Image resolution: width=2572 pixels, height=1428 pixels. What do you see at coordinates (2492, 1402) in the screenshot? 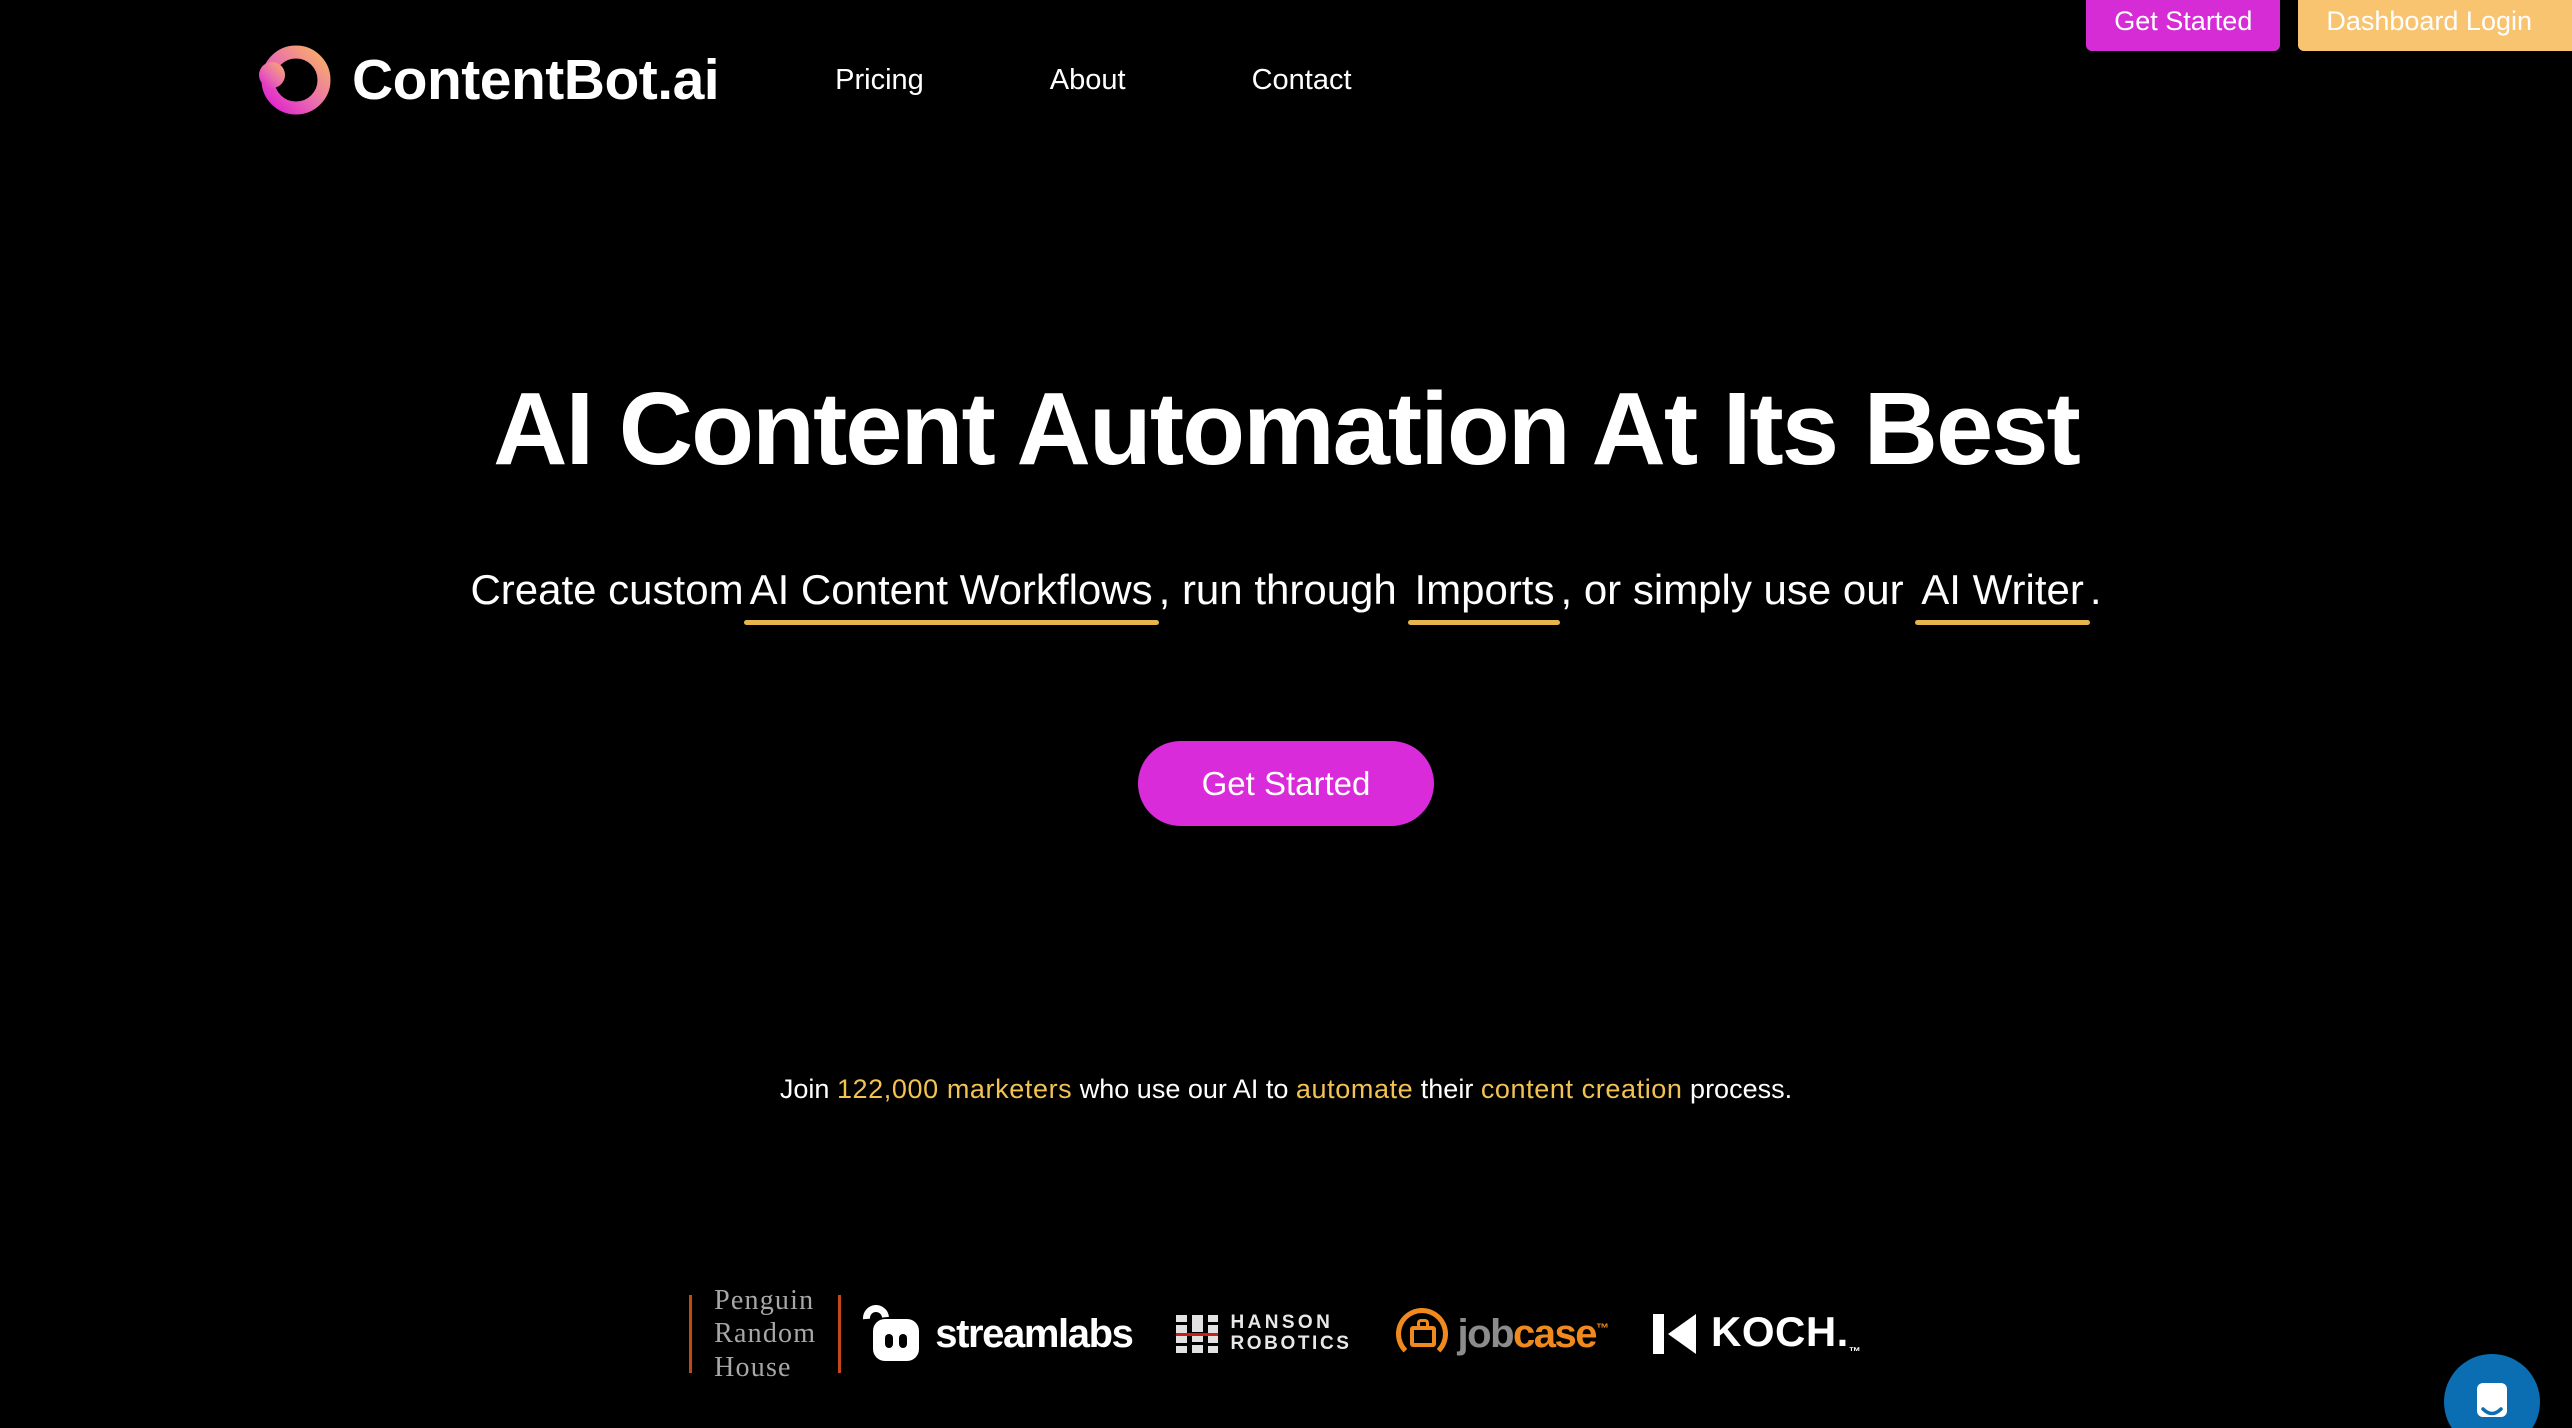
I see `chat-bubble-icon` at bounding box center [2492, 1402].